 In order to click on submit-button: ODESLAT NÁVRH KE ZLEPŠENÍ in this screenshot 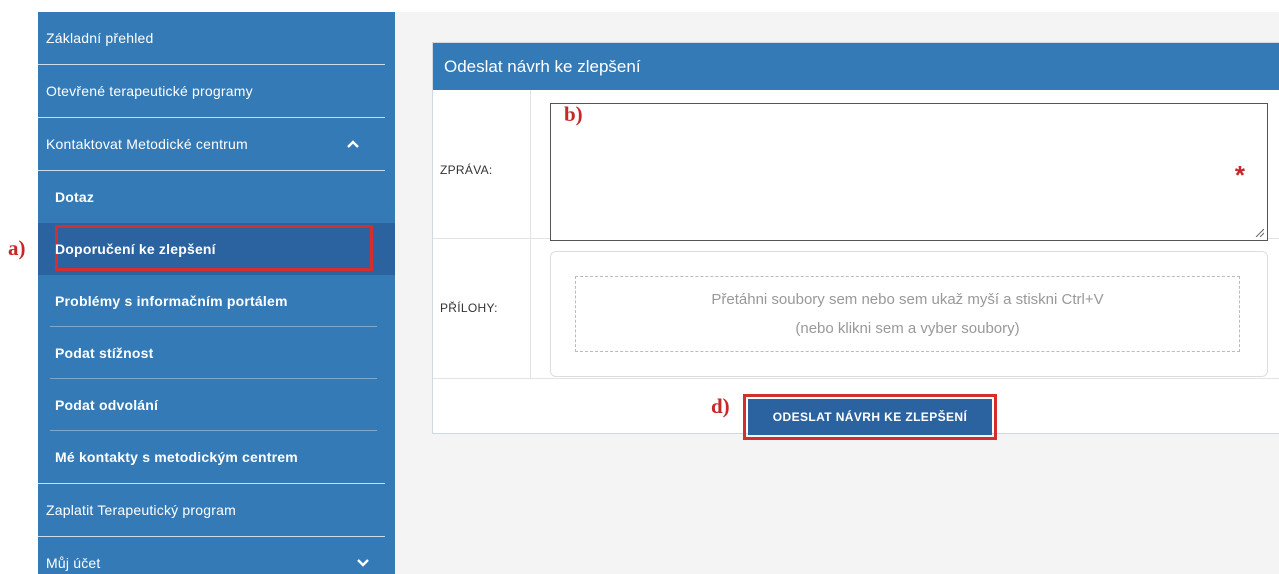, I will do `click(870, 417)`.